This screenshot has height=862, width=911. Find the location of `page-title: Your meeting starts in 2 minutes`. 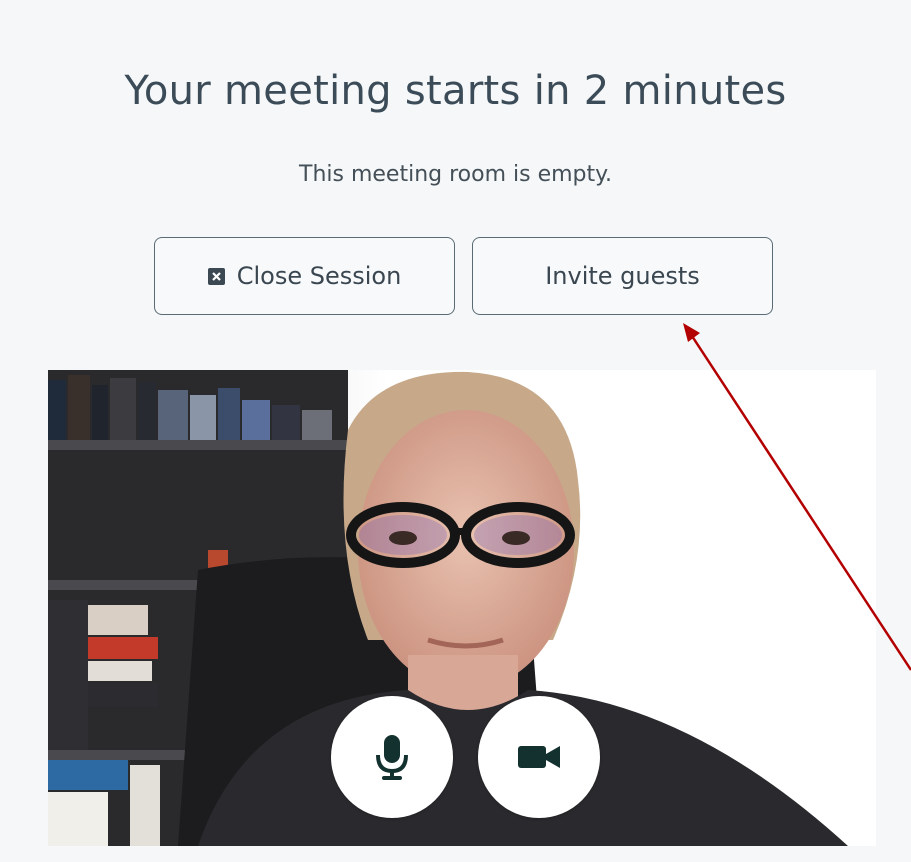

page-title: Your meeting starts in 2 minutes is located at coordinates (455, 91).